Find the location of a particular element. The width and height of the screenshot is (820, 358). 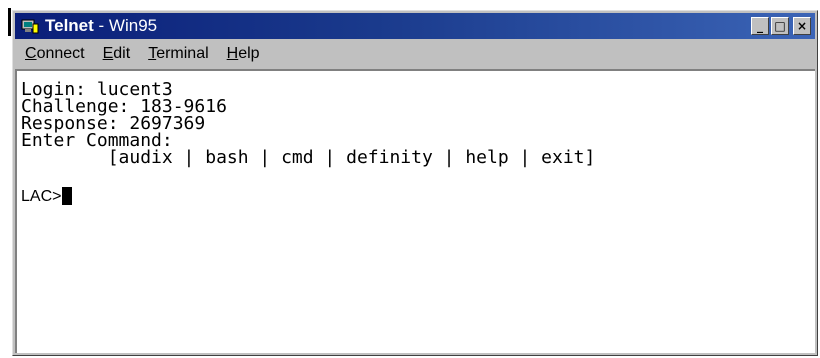

menu-bar: Connect Edit Terminal Help is located at coordinates (415, 54).